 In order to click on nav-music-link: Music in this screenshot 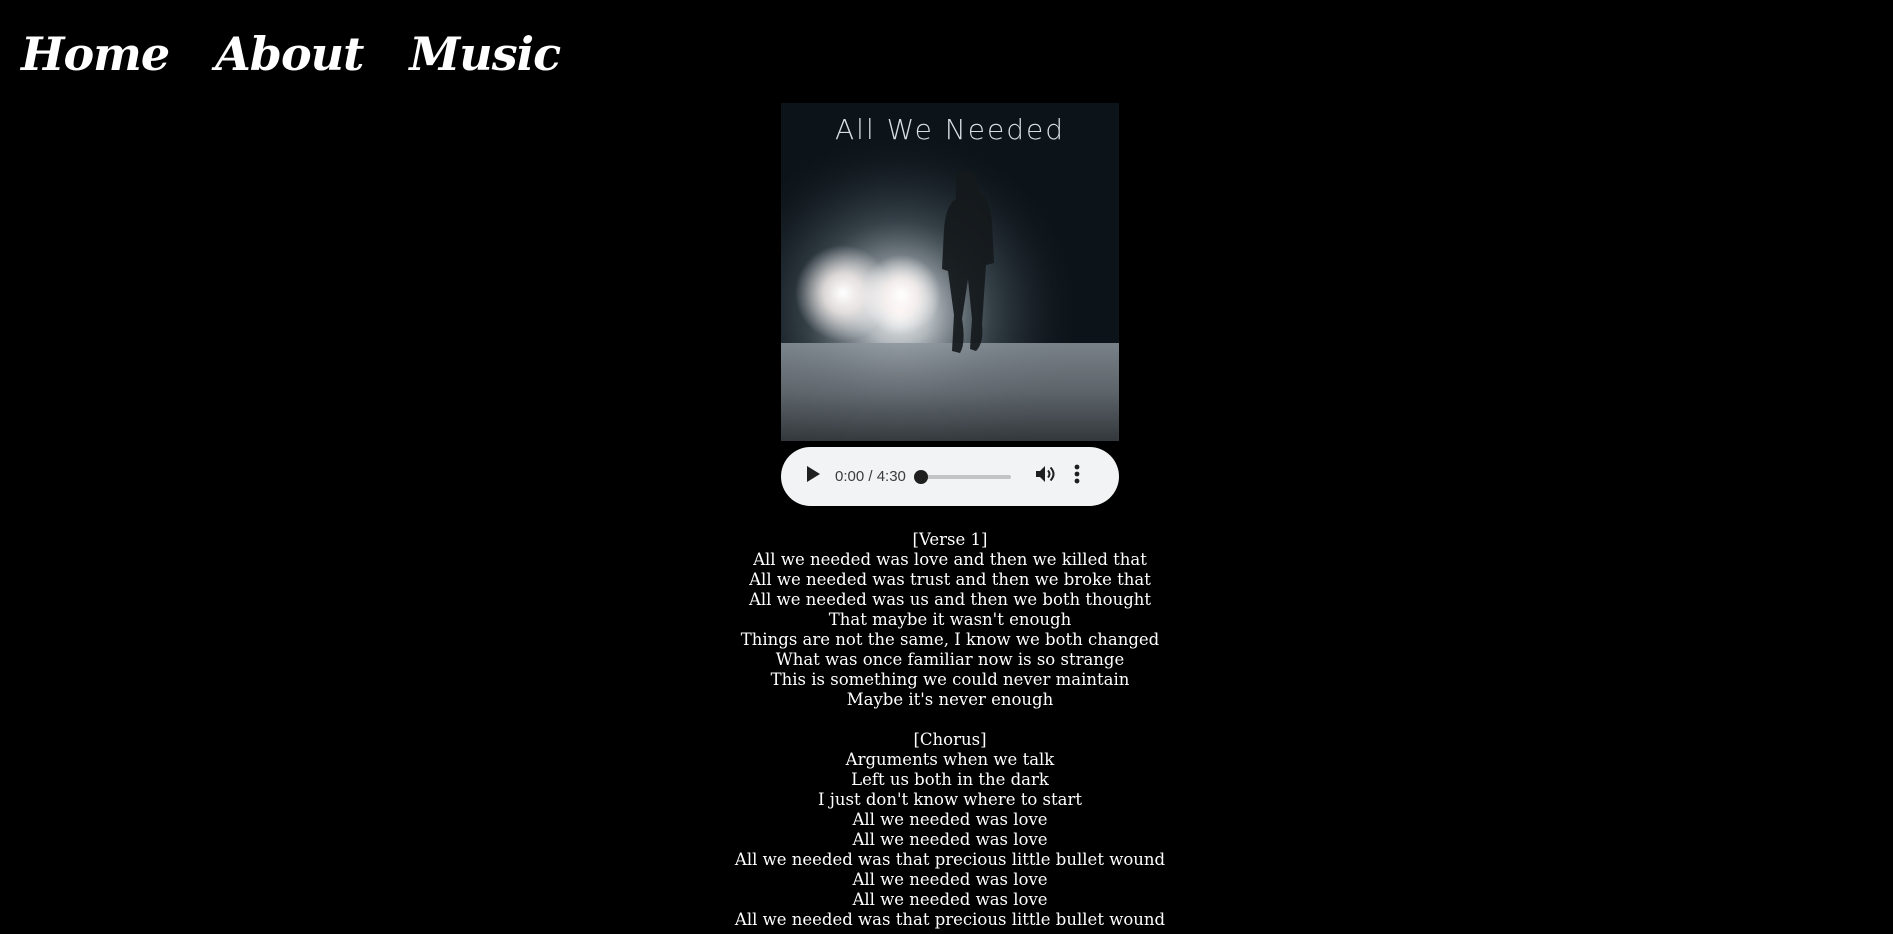, I will do `click(485, 54)`.